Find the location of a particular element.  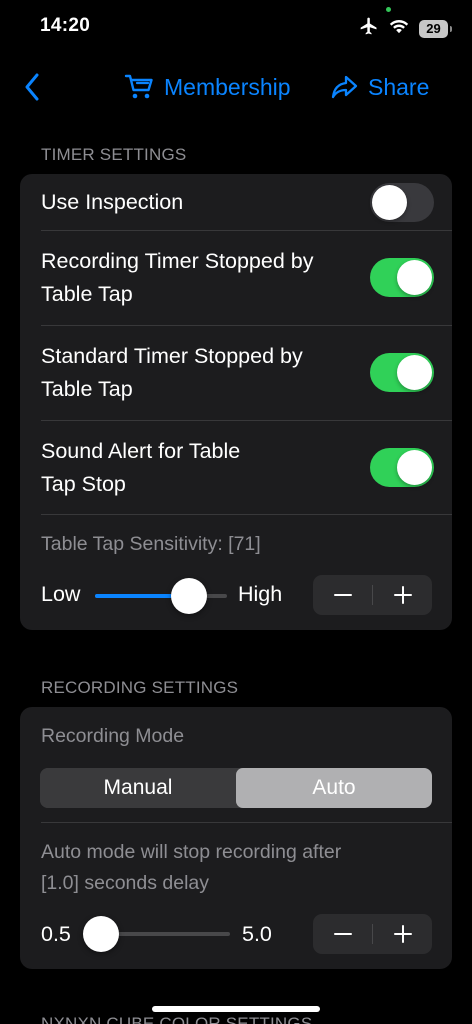

sensitivity-decrement-button is located at coordinates (342, 595).